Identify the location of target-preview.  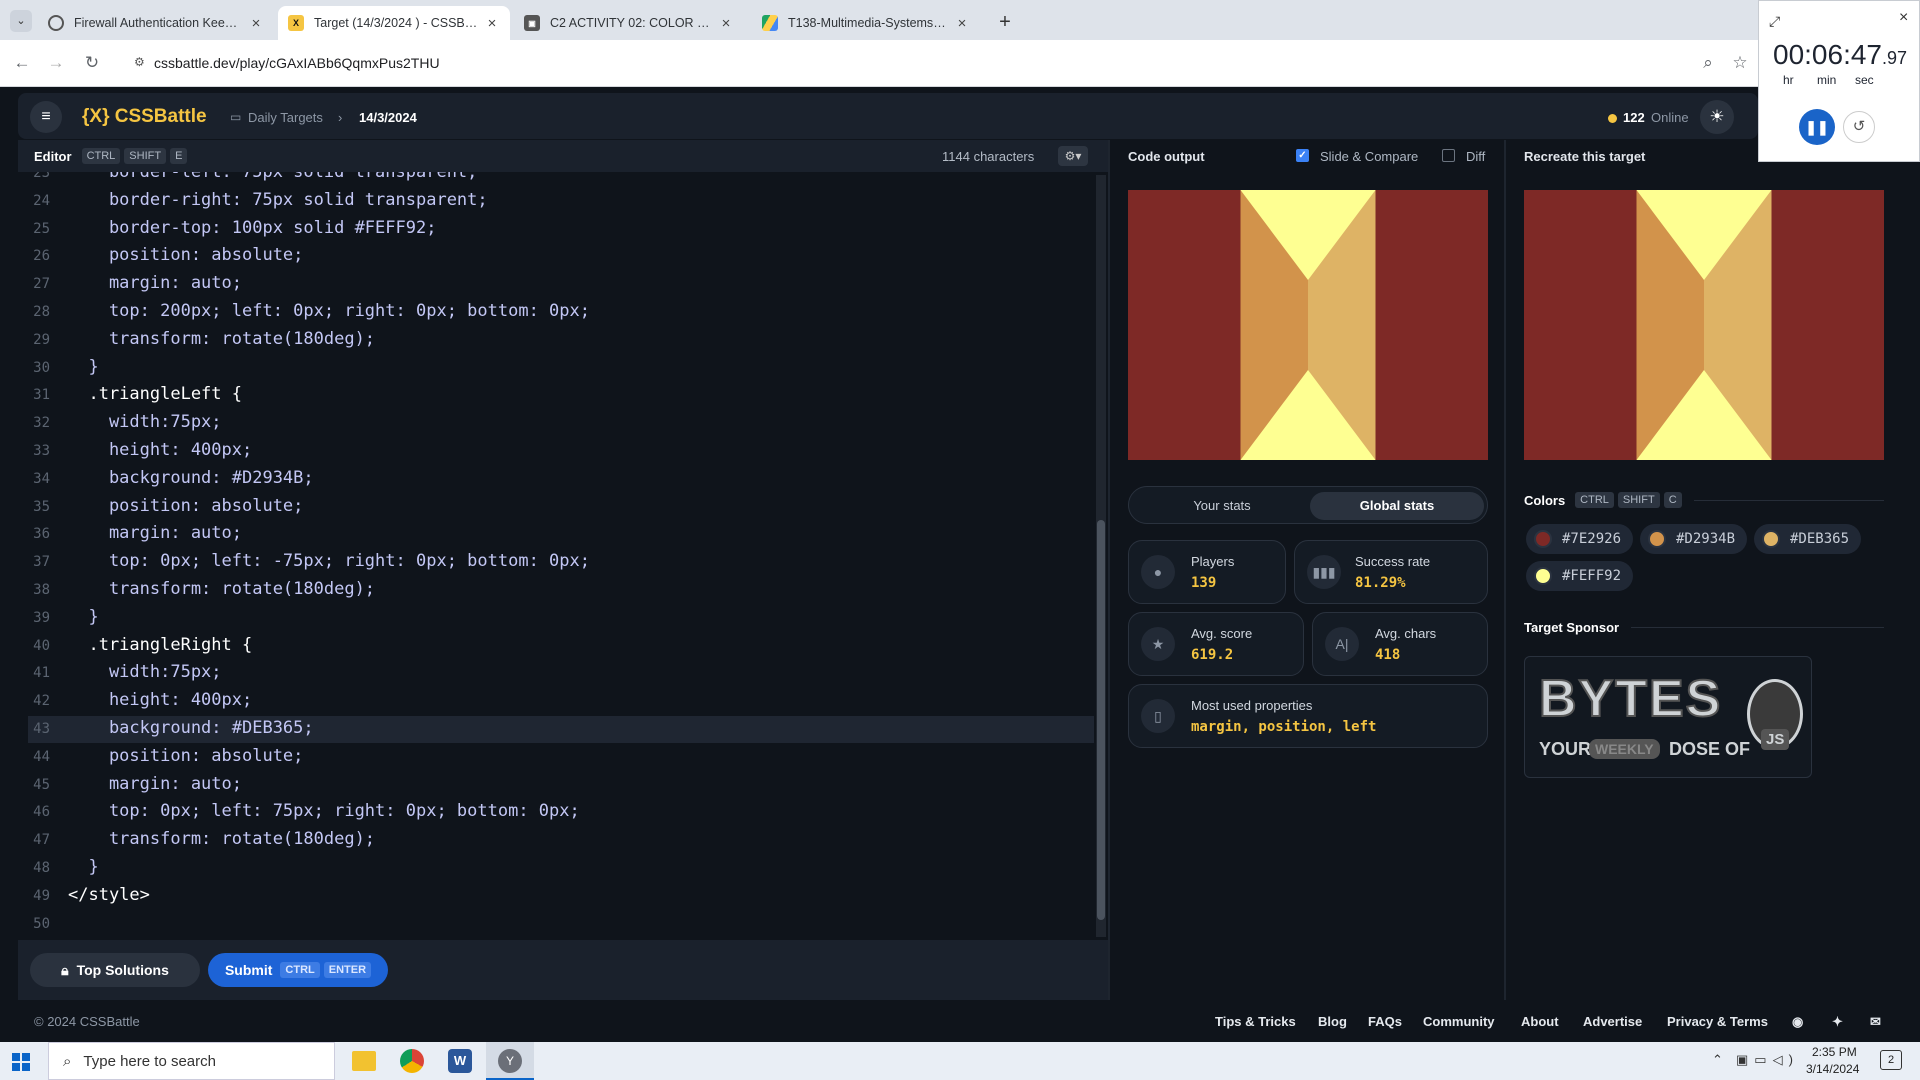
(1704, 325).